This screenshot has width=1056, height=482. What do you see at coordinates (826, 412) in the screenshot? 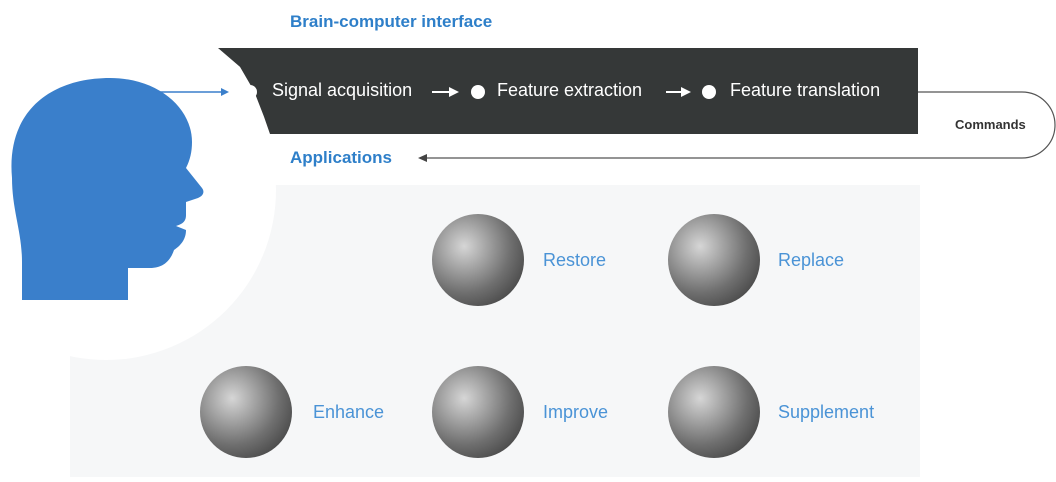
I see `app-label-supplement: Supplement` at bounding box center [826, 412].